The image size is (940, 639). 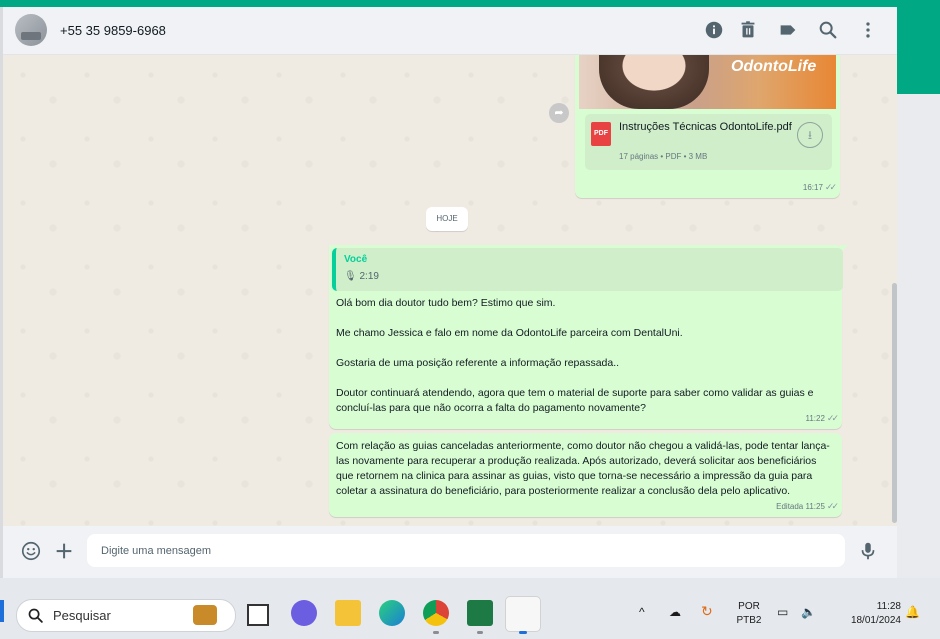 I want to click on trash-icon, so click(x=748, y=30).